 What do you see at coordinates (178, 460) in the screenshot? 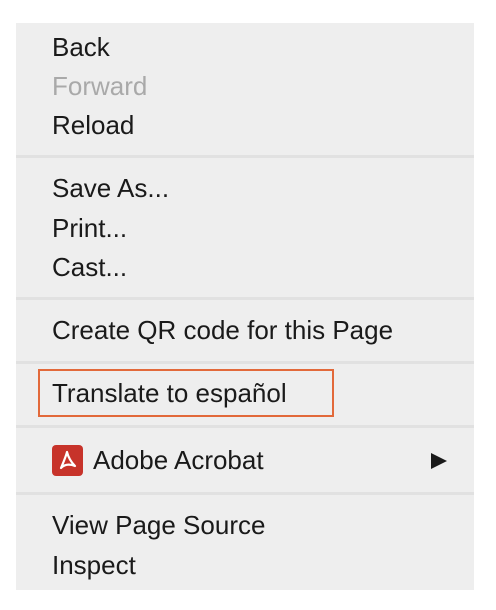
I see `menu-item-adobe-acrobat: Adobe Acrobat` at bounding box center [178, 460].